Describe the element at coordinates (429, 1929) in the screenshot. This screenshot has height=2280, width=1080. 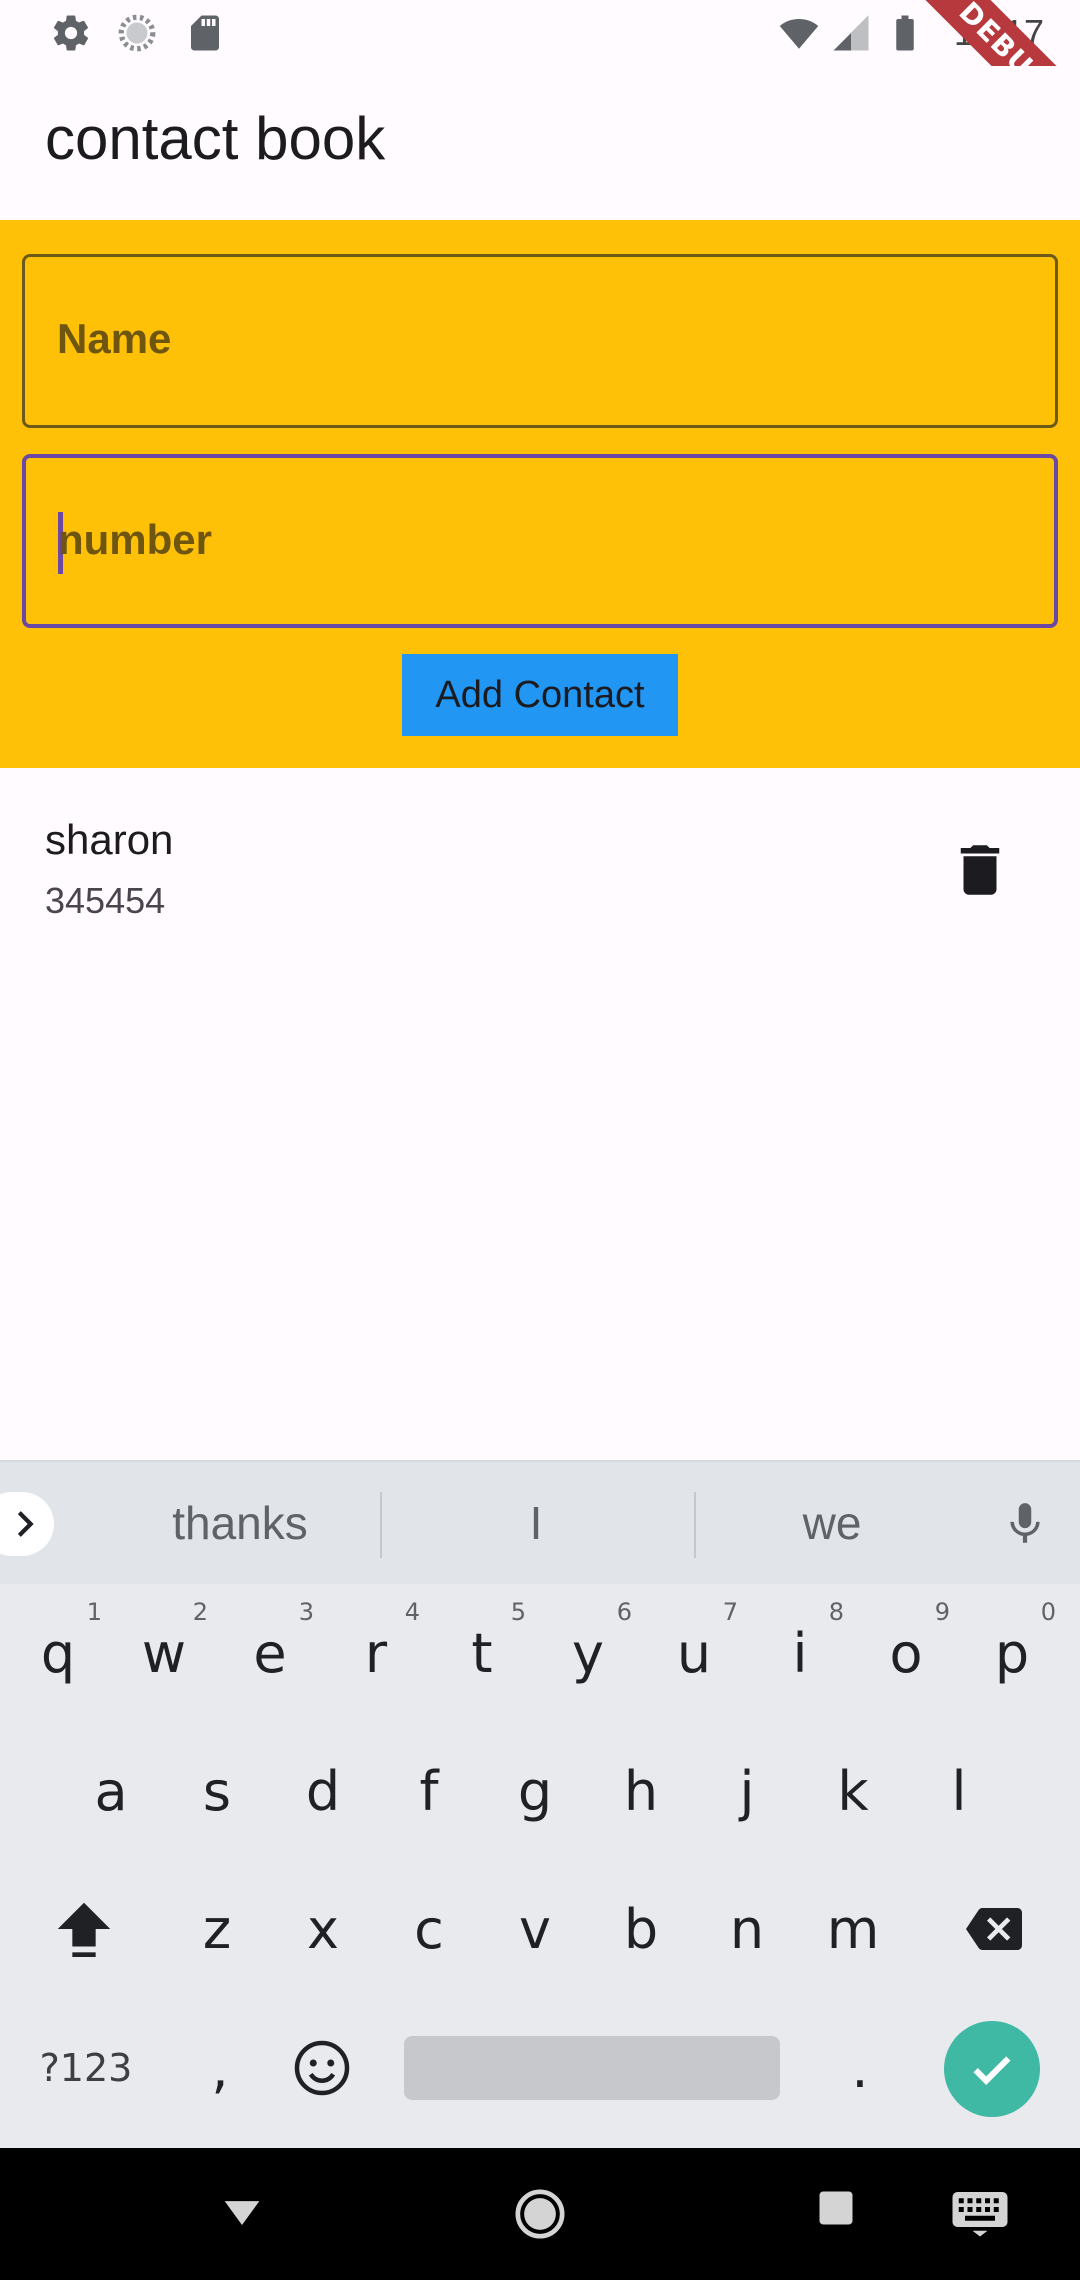
I see `key-c: c` at that location.